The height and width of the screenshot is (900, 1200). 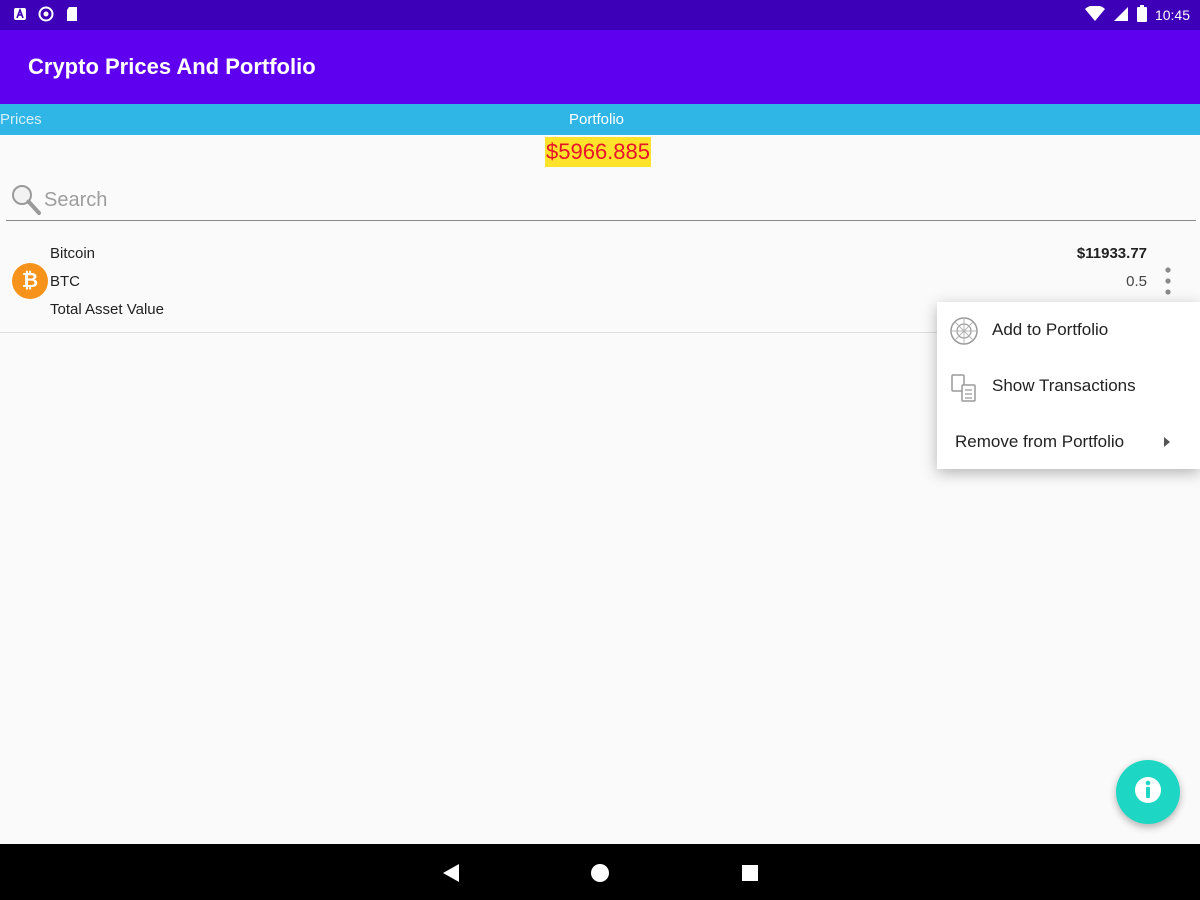 I want to click on status-bar: 10:45, so click(x=600, y=15).